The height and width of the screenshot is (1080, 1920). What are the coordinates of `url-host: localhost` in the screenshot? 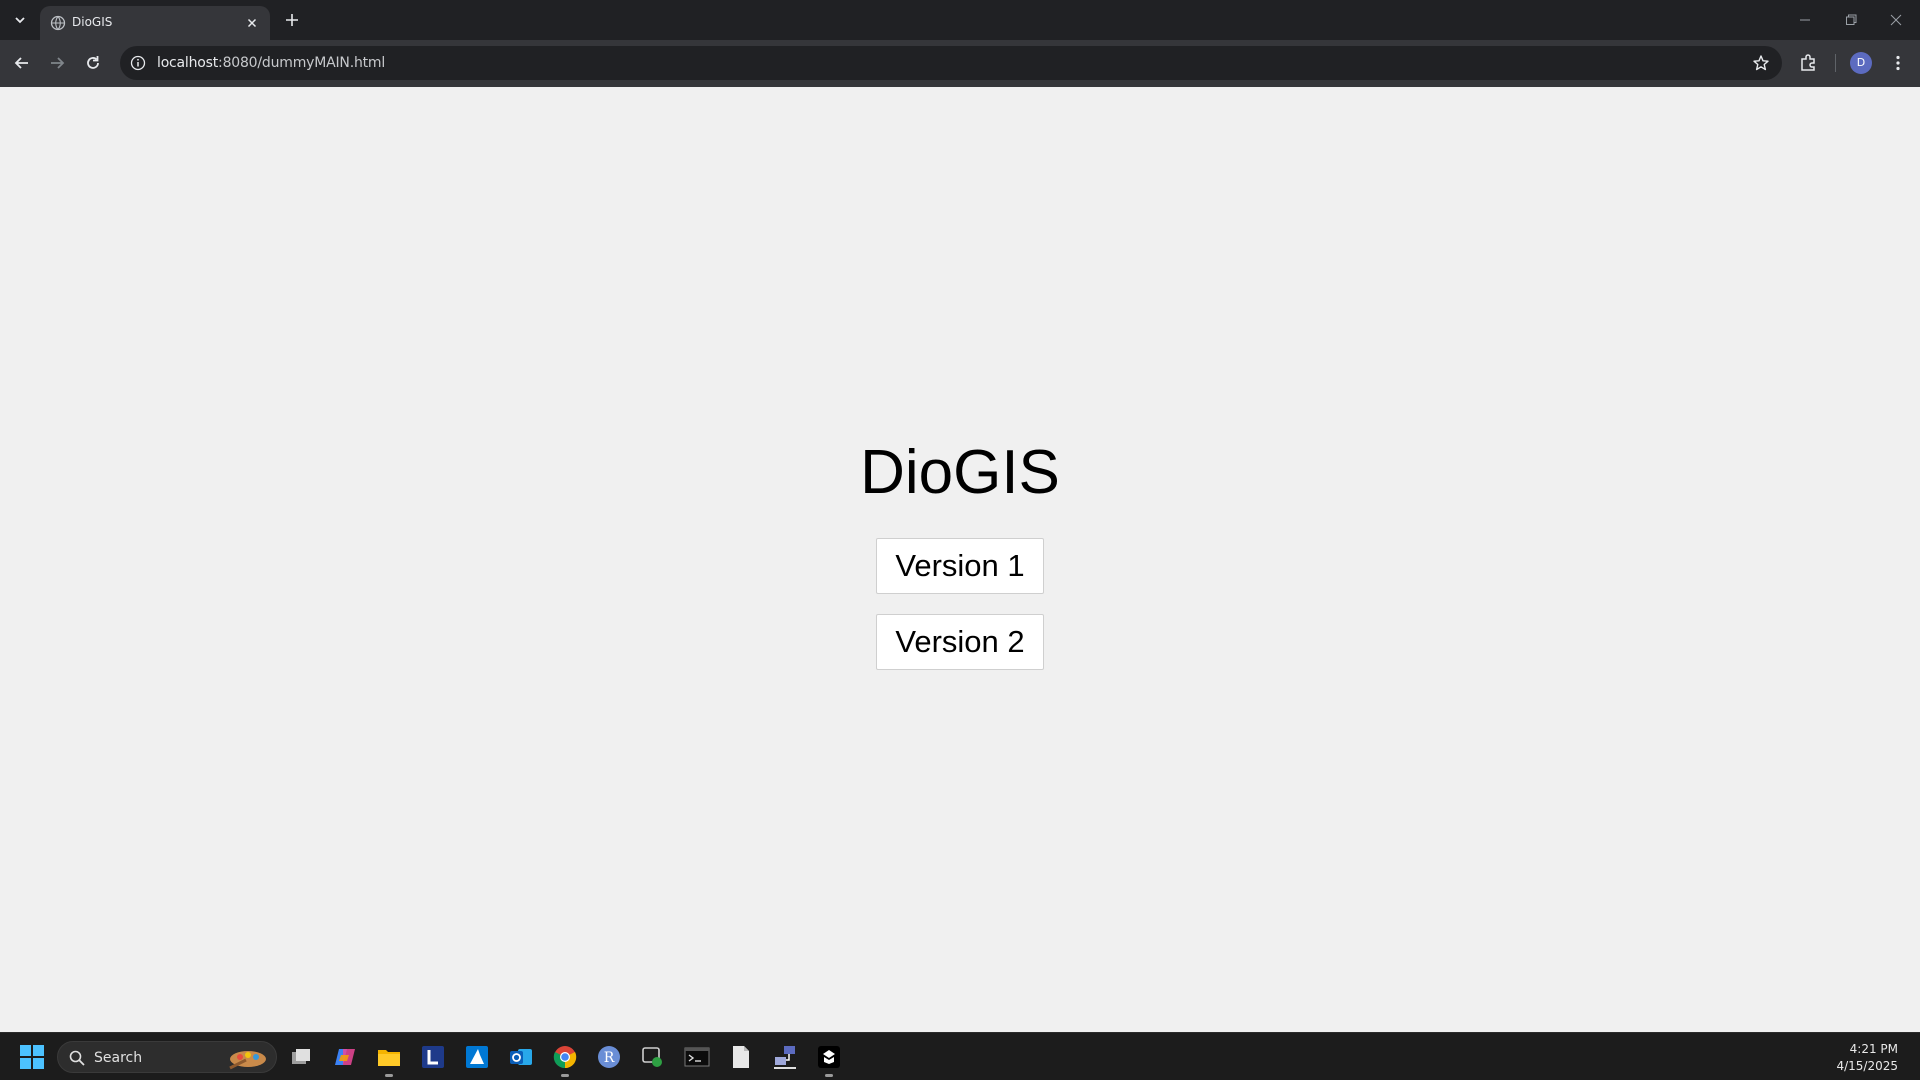 It's located at (188, 63).